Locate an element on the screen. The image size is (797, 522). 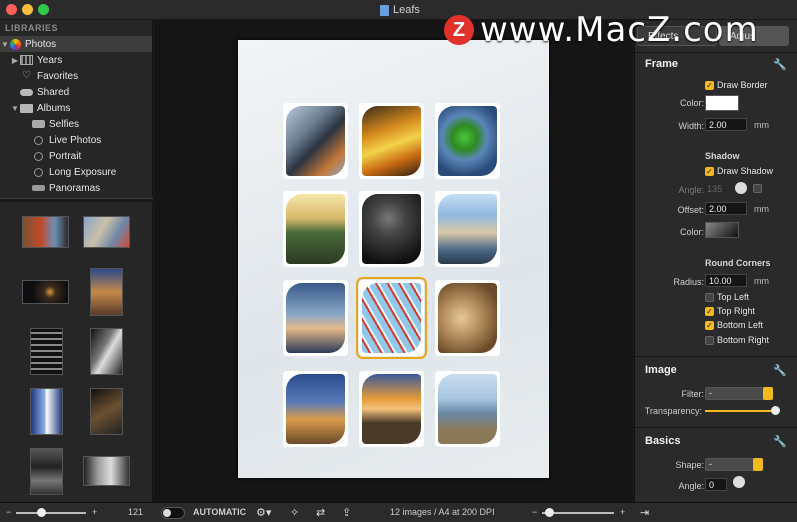
draw-border-label: Draw Border is located at coordinates (742, 85).